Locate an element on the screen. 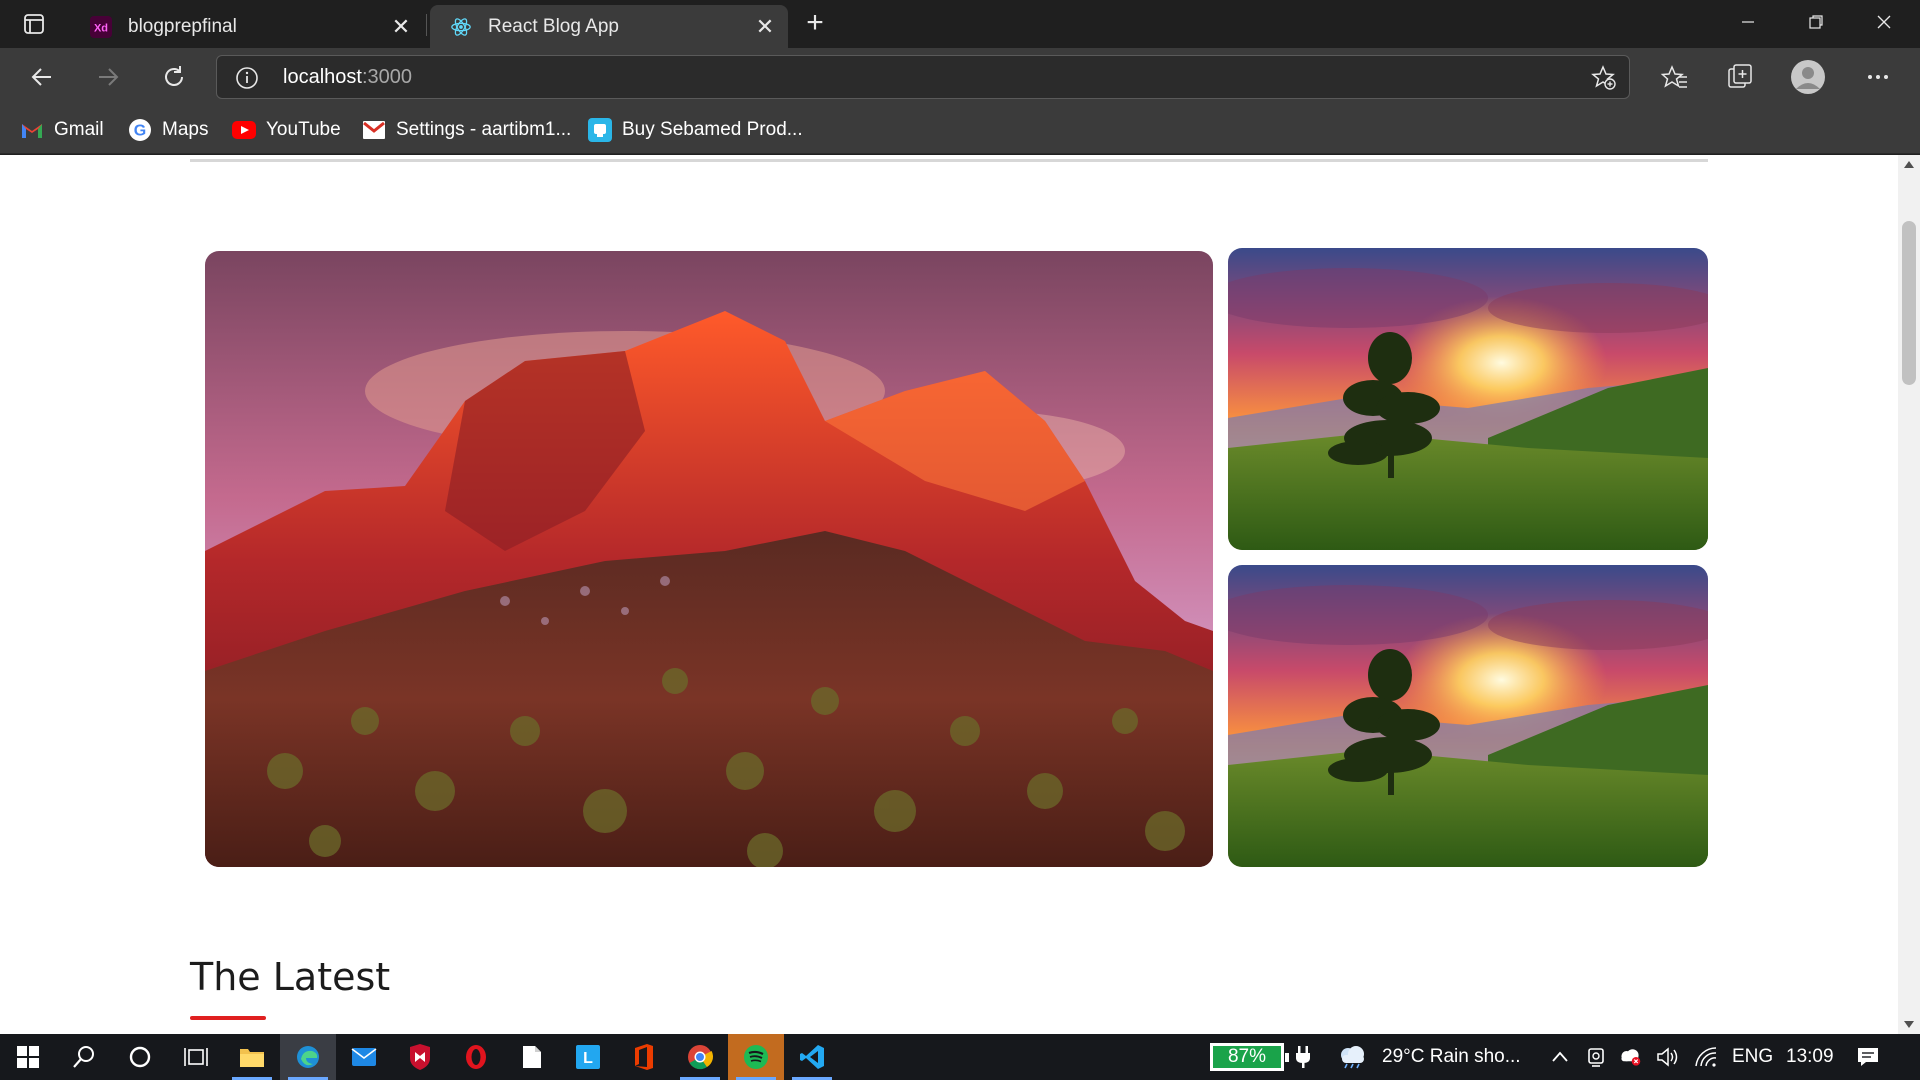 This screenshot has height=1080, width=1920. bookmark-gmail: Gmail is located at coordinates (62, 130).